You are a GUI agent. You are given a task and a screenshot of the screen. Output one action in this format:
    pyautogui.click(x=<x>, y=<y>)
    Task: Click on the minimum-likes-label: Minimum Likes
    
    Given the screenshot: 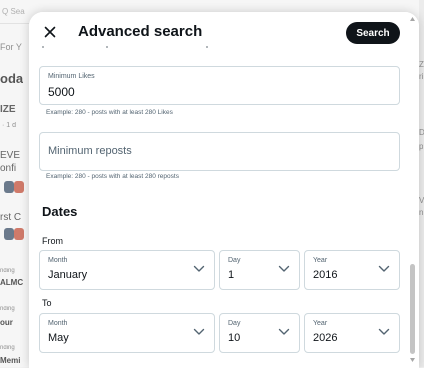 What is the action you would take?
    pyautogui.click(x=71, y=76)
    